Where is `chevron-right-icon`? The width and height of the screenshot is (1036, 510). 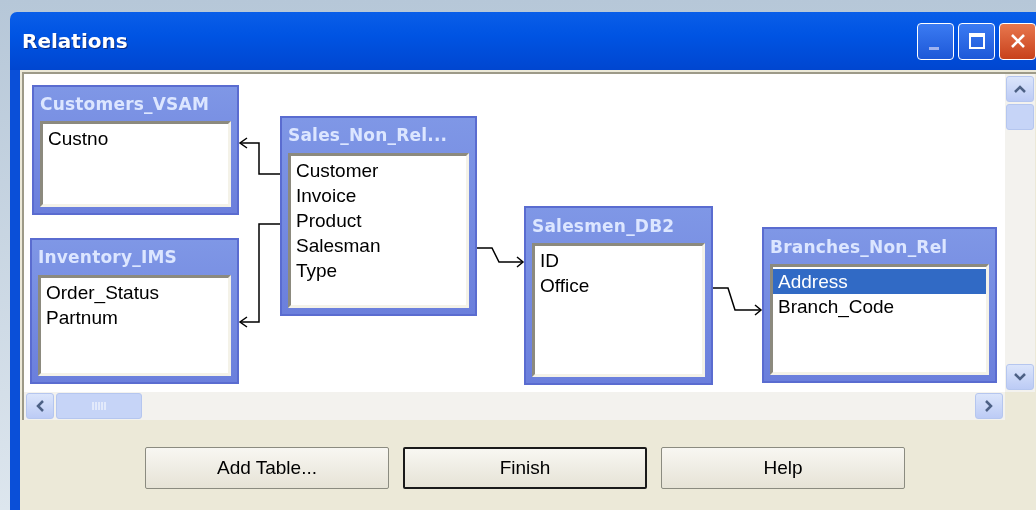 chevron-right-icon is located at coordinates (989, 406).